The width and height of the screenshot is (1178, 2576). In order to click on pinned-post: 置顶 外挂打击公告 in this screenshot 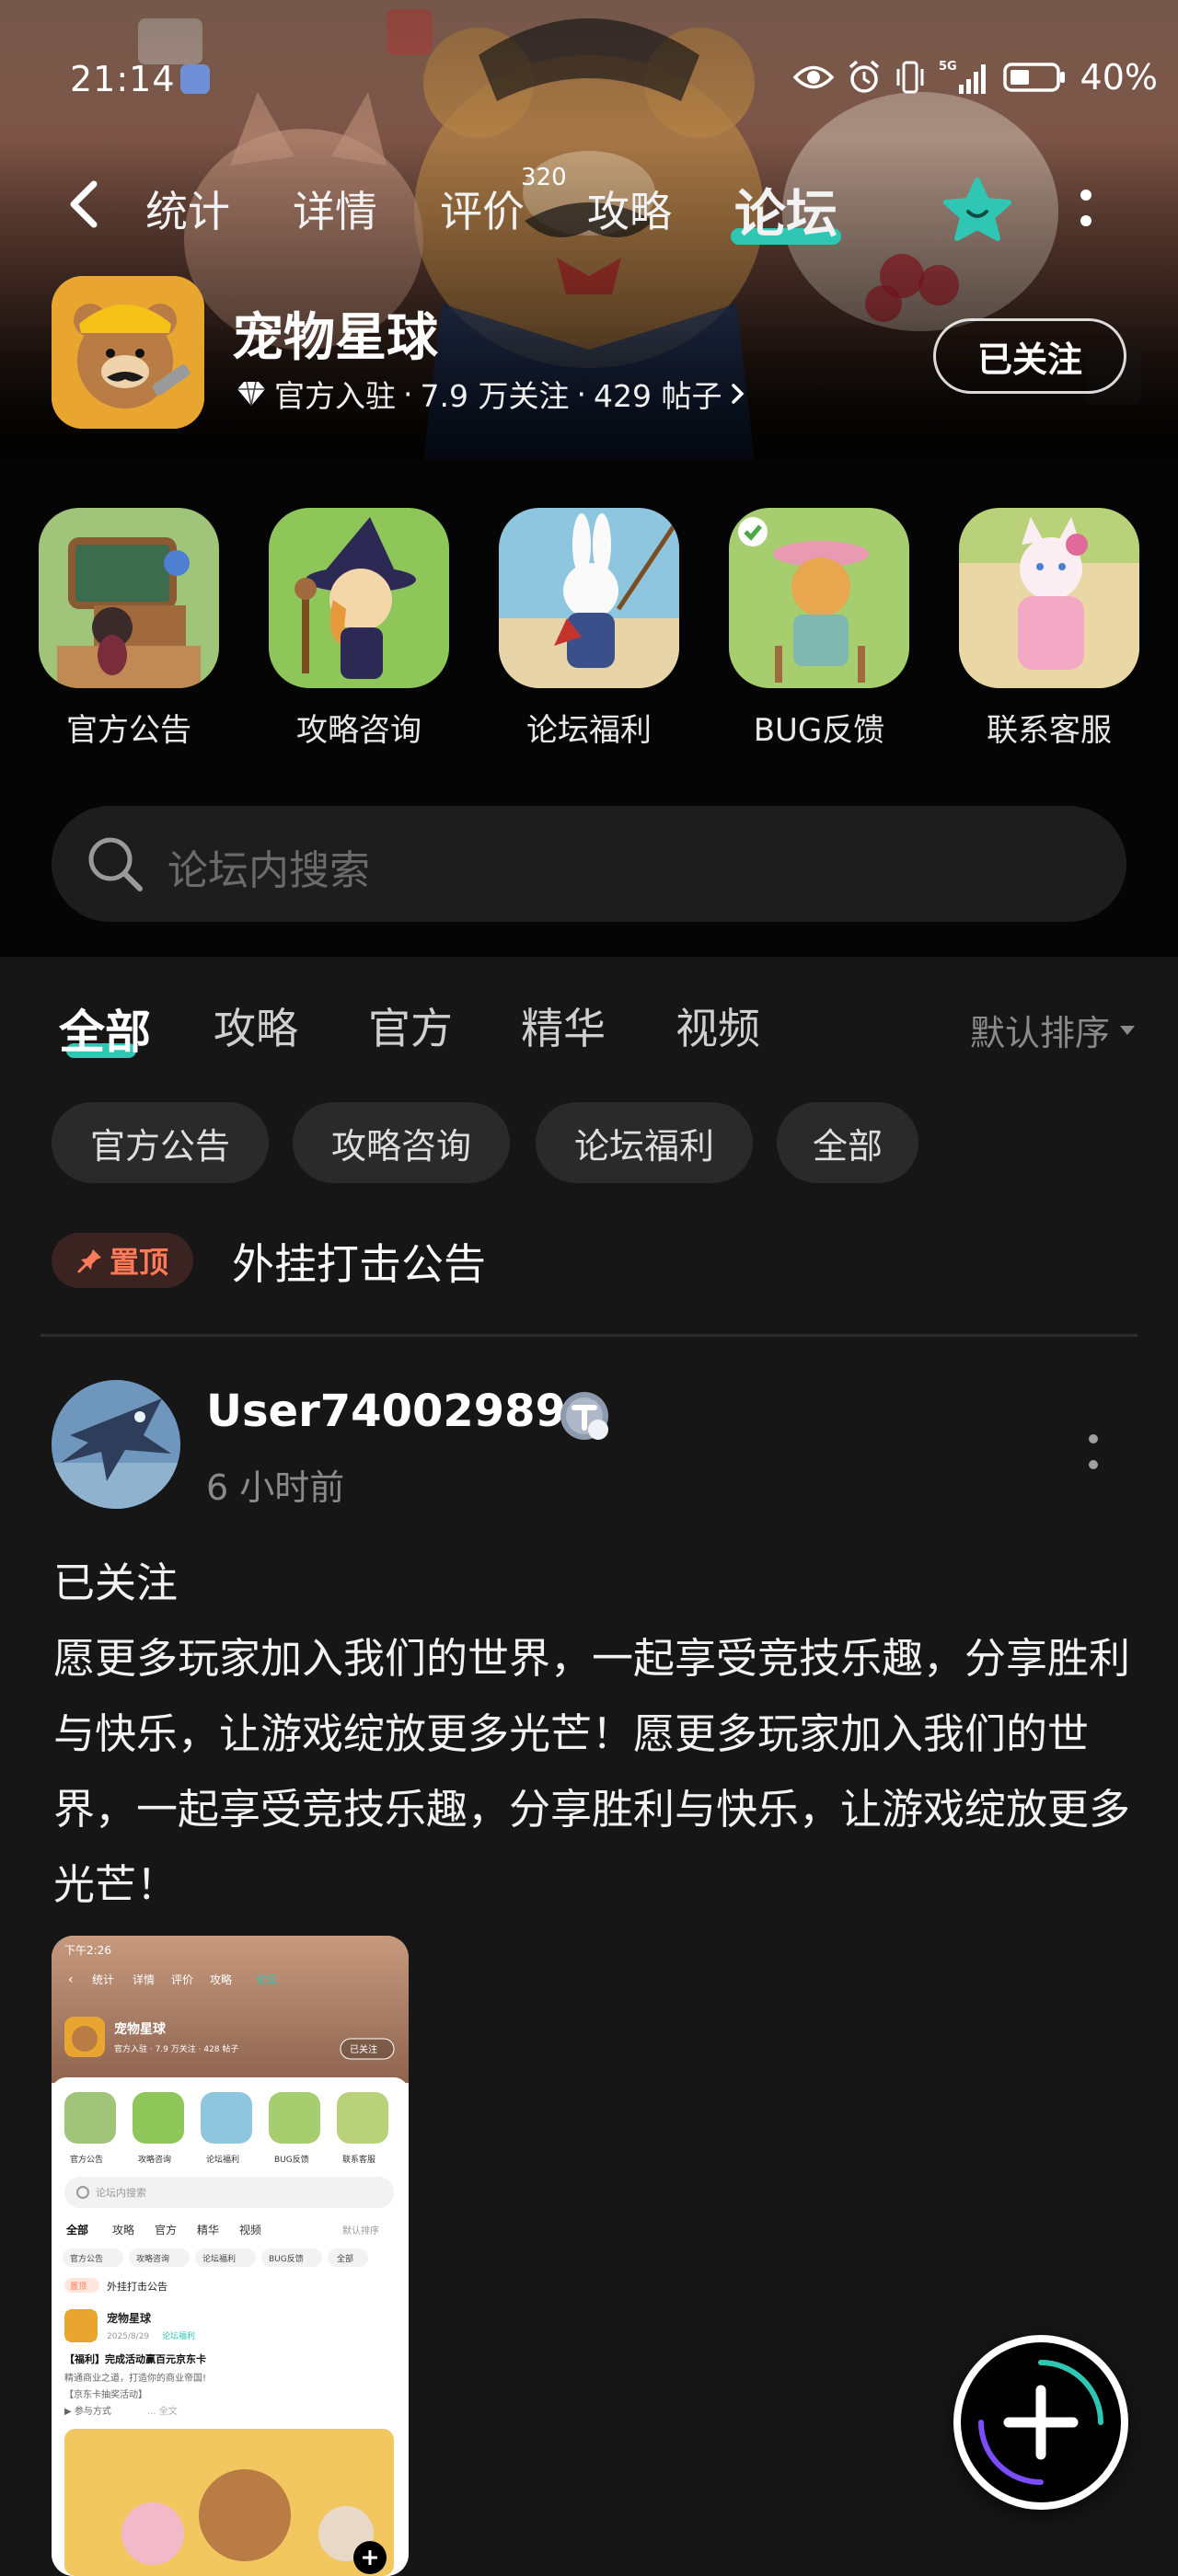, I will do `click(604, 1266)`.